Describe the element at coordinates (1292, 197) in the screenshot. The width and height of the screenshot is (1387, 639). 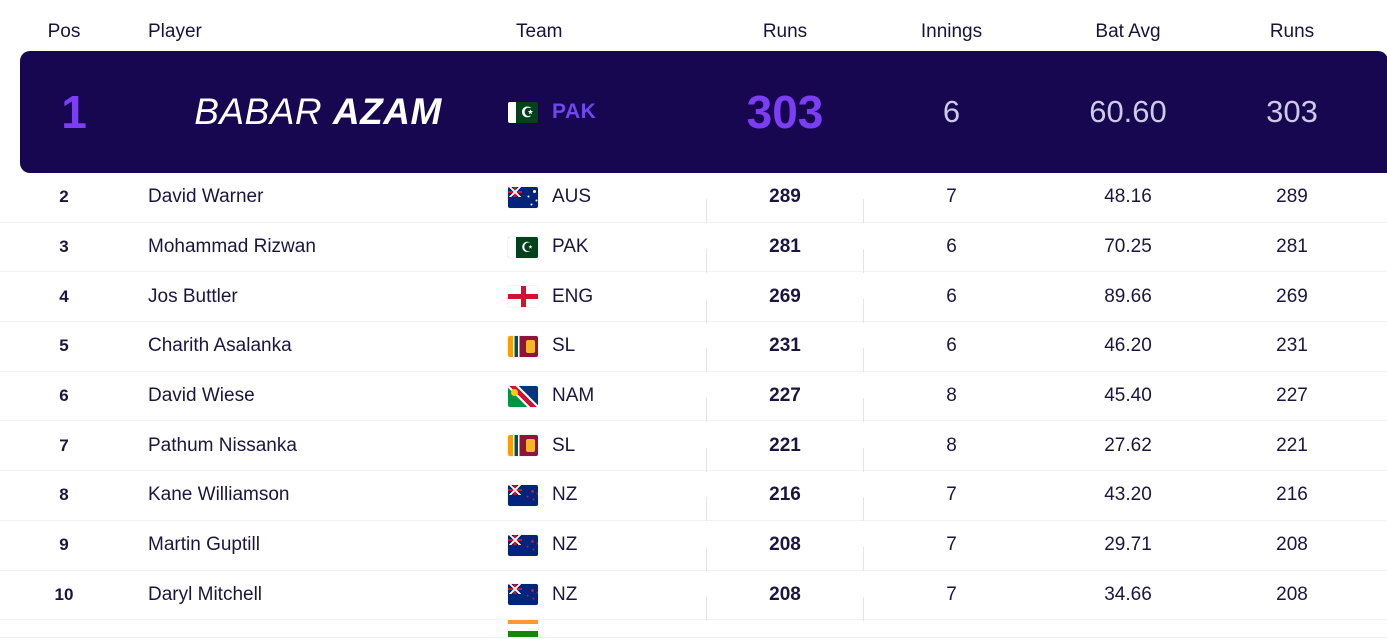
I see `row-runs-2: 289` at that location.